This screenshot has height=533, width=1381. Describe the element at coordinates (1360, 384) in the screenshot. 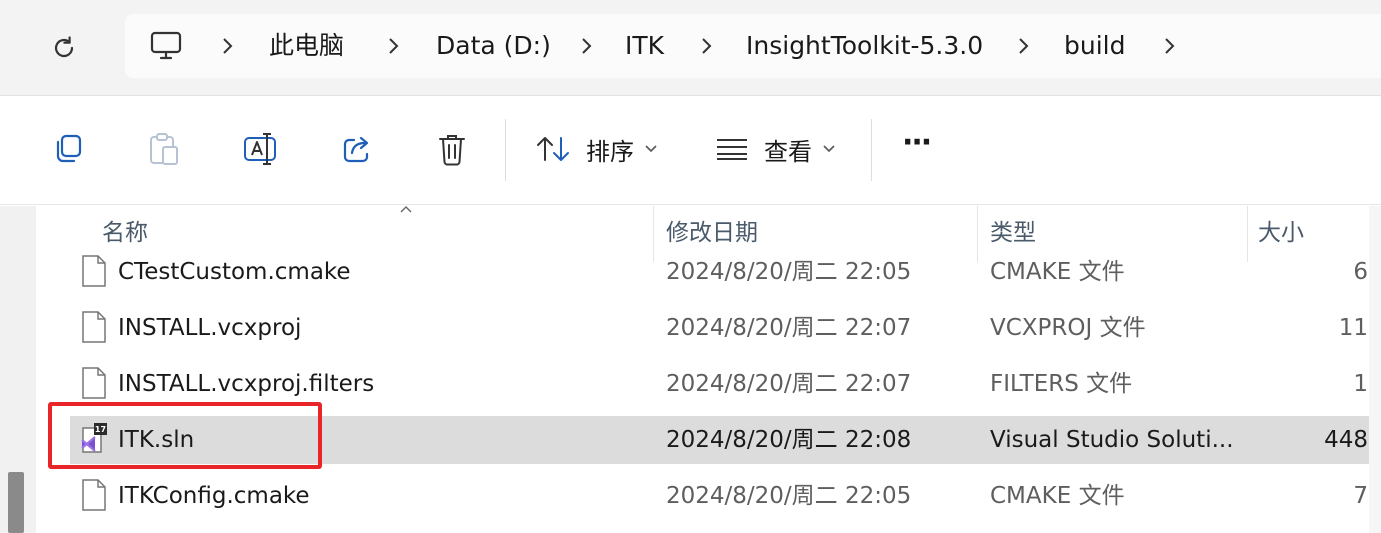

I see `file-size: 1` at that location.